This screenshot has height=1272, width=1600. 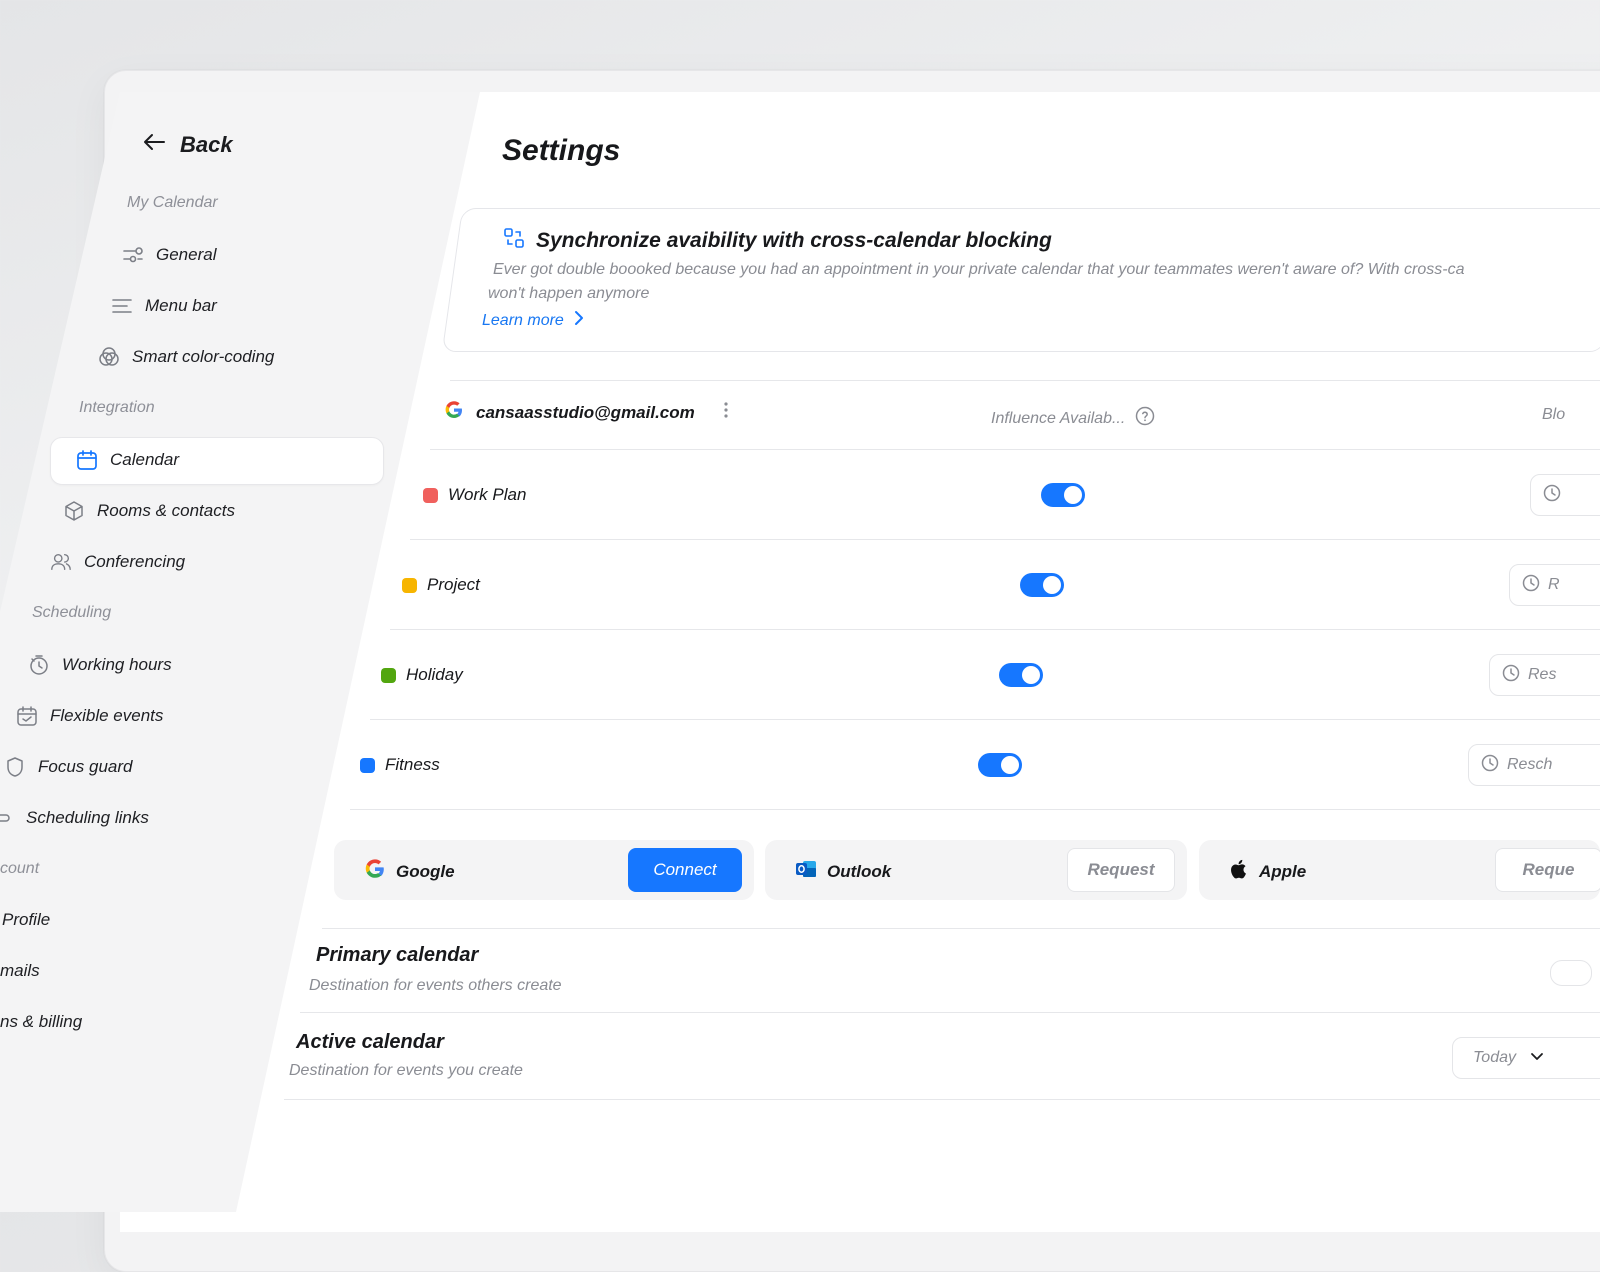 I want to click on reschedule-button: Res, so click(x=1544, y=675).